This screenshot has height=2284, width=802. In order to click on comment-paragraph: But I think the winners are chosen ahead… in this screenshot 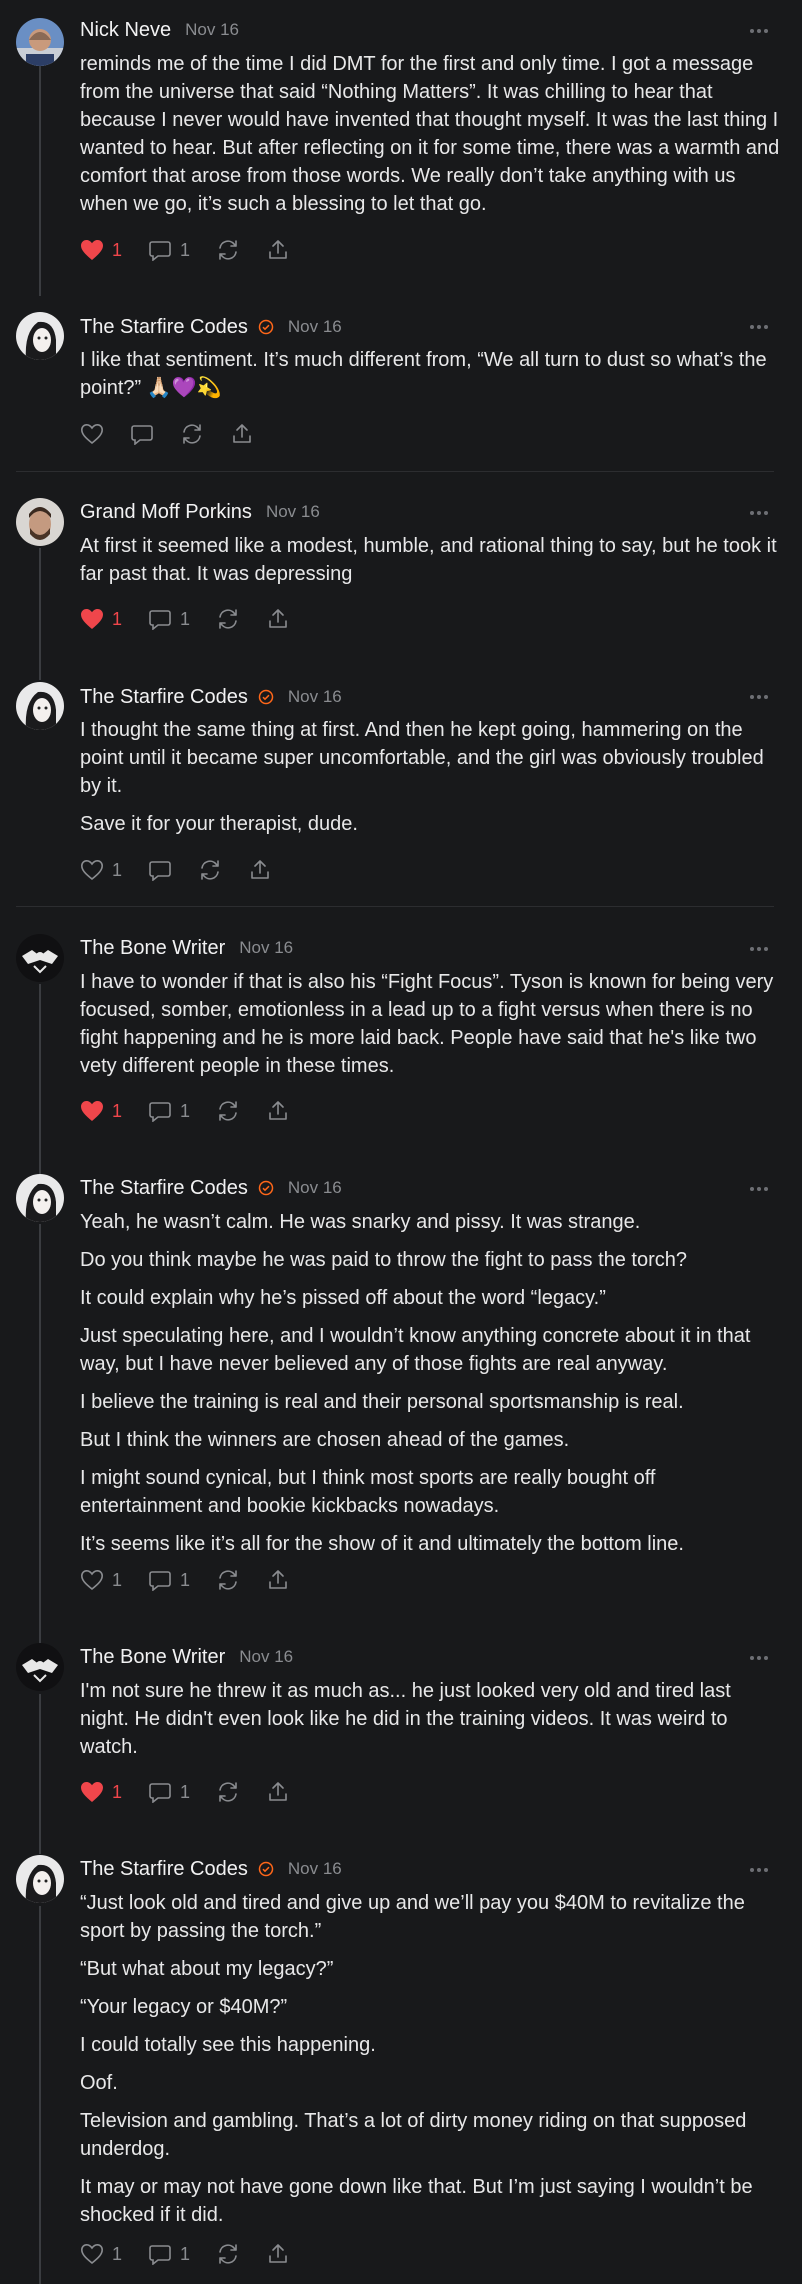, I will do `click(325, 1440)`.